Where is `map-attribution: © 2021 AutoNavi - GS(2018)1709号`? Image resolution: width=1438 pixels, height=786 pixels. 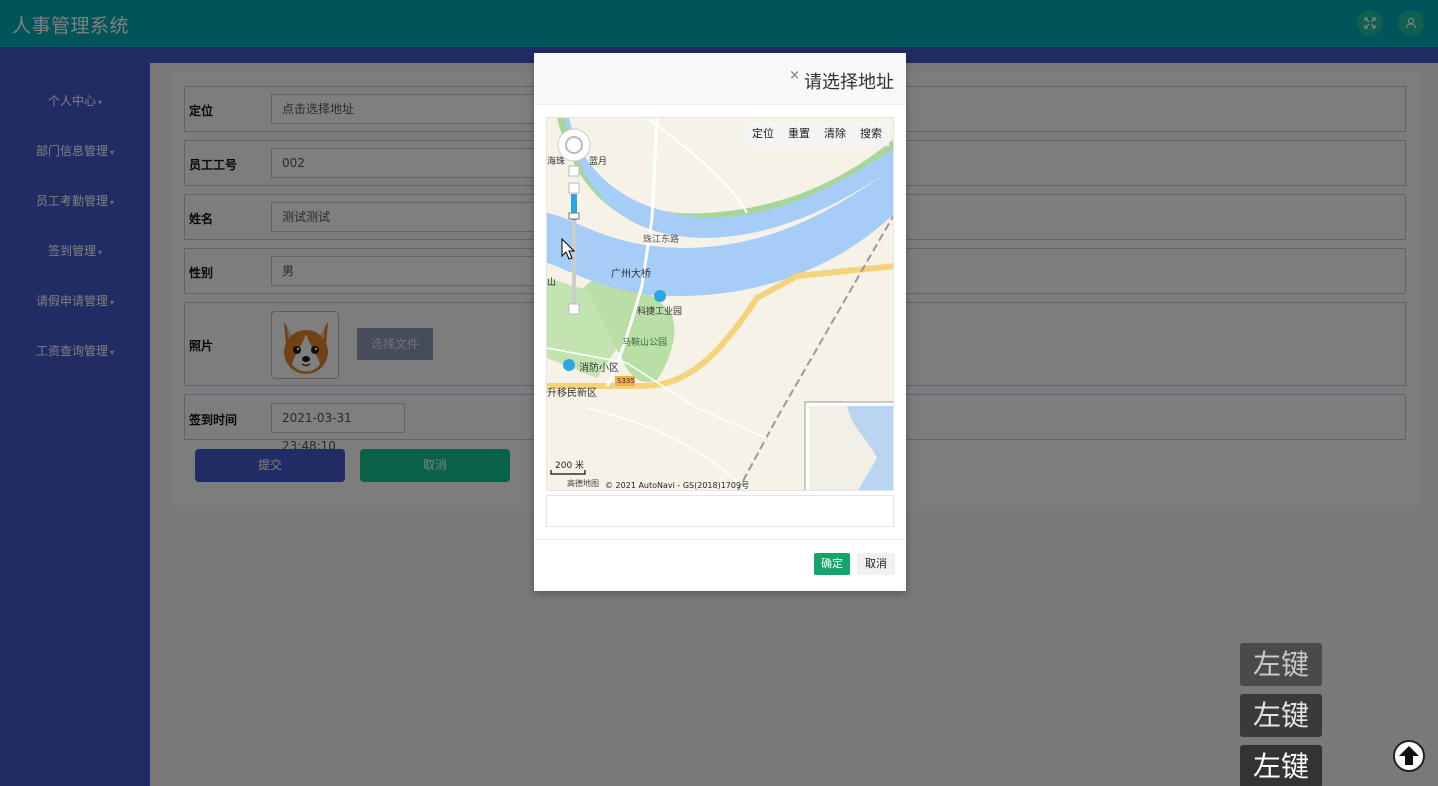 map-attribution: © 2021 AutoNavi - GS(2018)1709号 is located at coordinates (677, 485).